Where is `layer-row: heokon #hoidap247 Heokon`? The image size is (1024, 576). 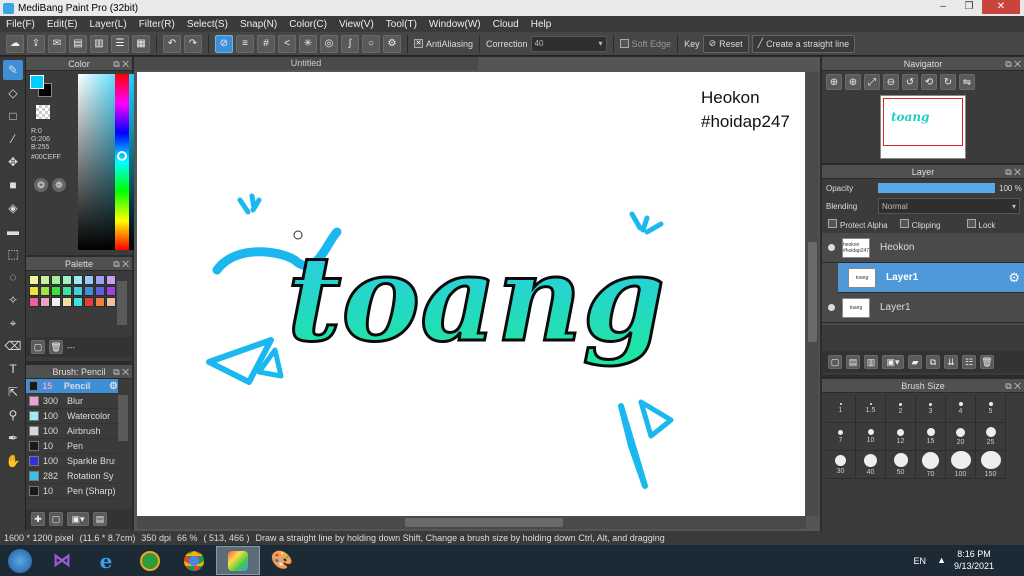
layer-row: heokon #hoidap247 Heokon is located at coordinates (923, 248).